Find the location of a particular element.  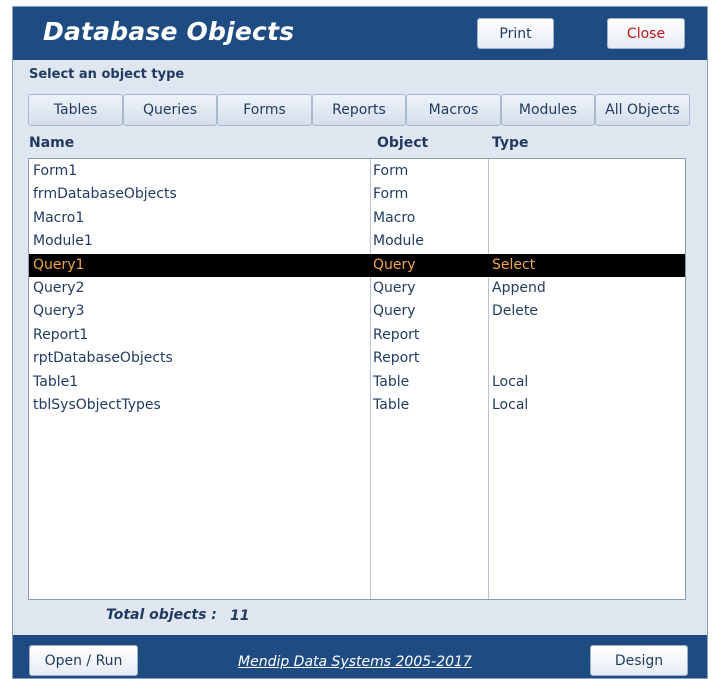

row-name-cell: Report1 is located at coordinates (61, 334).